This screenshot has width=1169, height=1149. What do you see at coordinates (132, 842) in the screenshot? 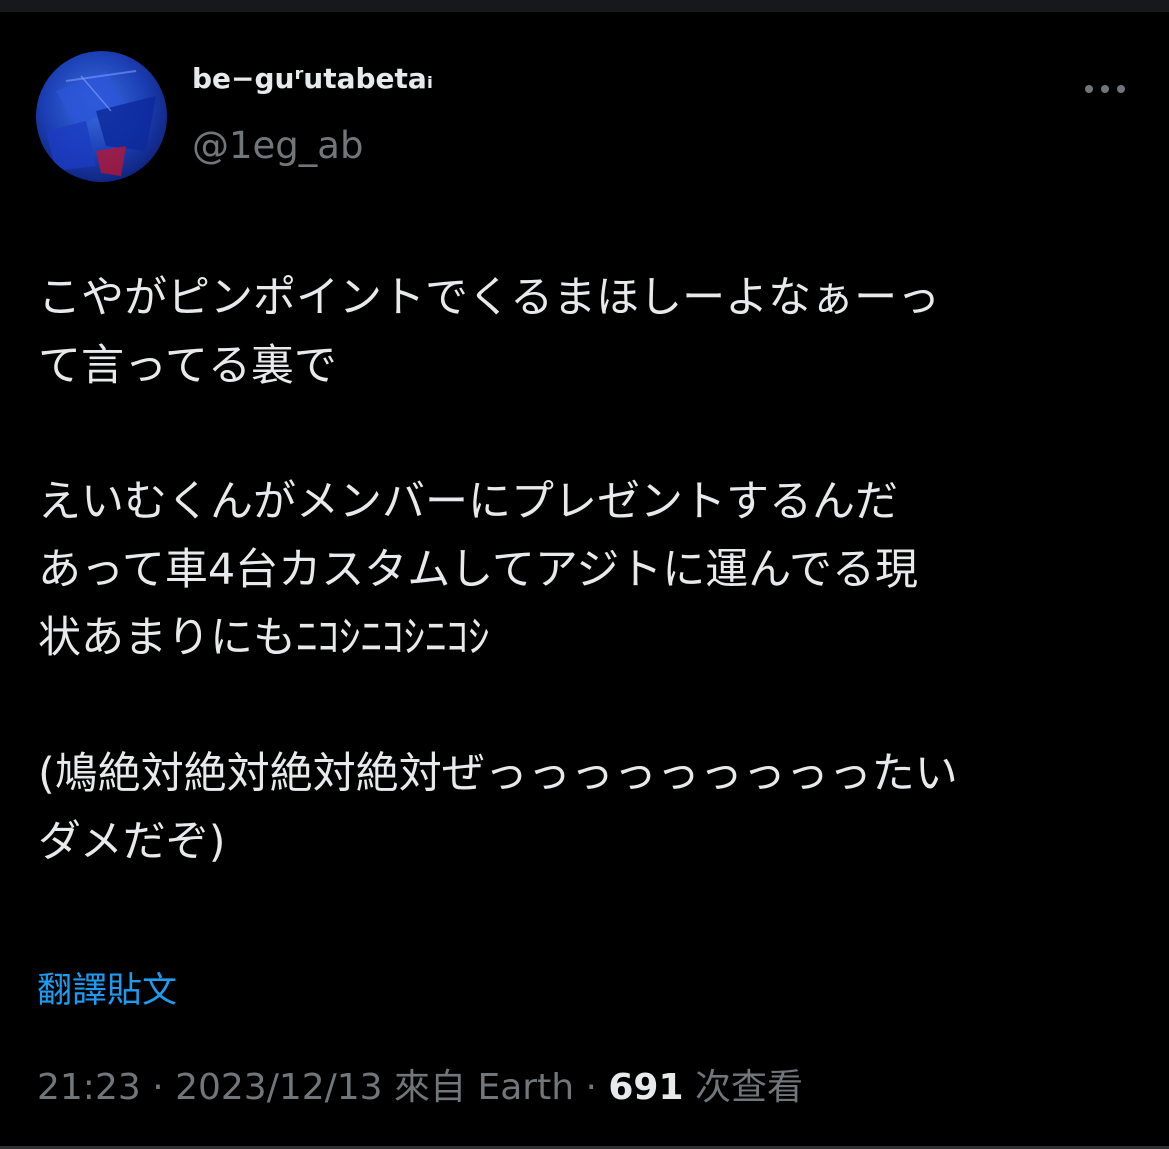
I see `tweet-line: ダメだぞ)` at bounding box center [132, 842].